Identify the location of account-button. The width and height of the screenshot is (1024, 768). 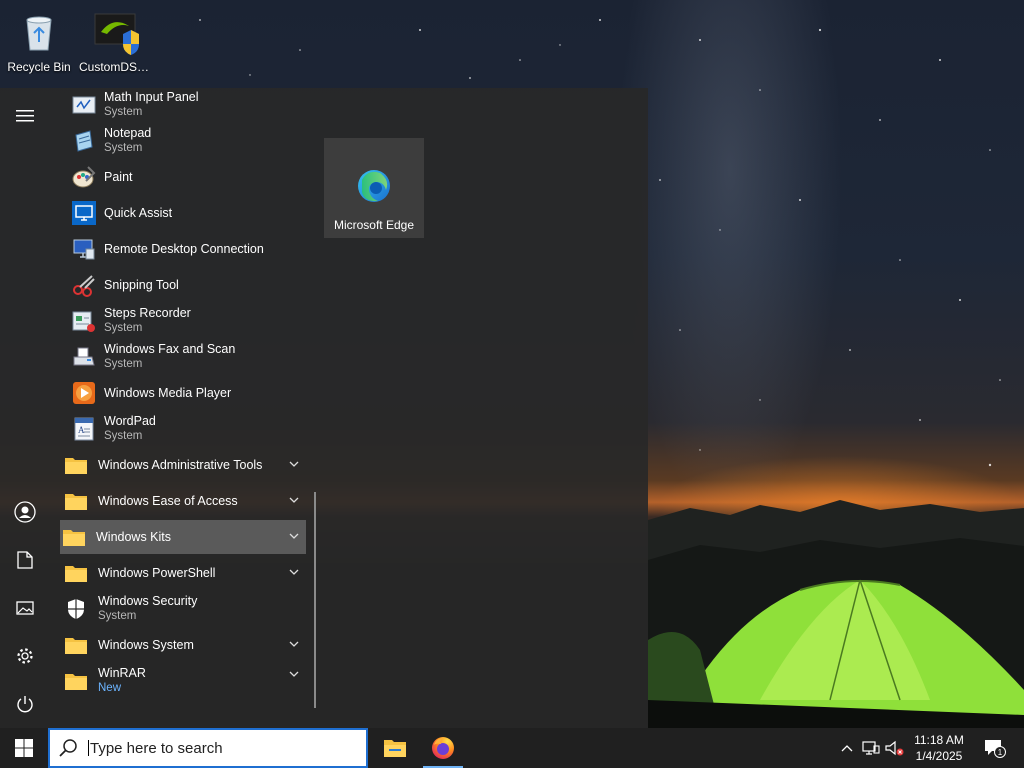
(25, 512).